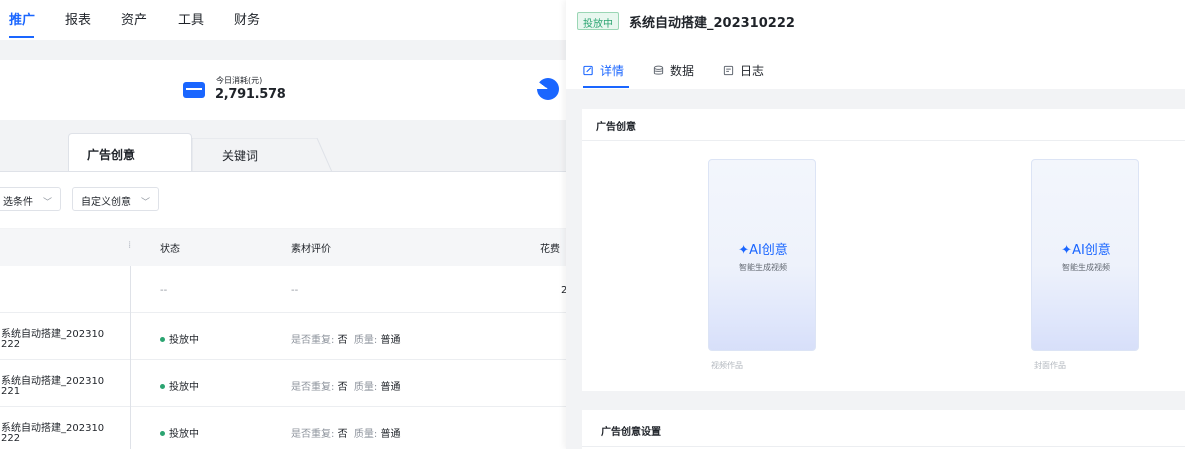 The image size is (1185, 449). I want to click on summary-status: --, so click(164, 290).